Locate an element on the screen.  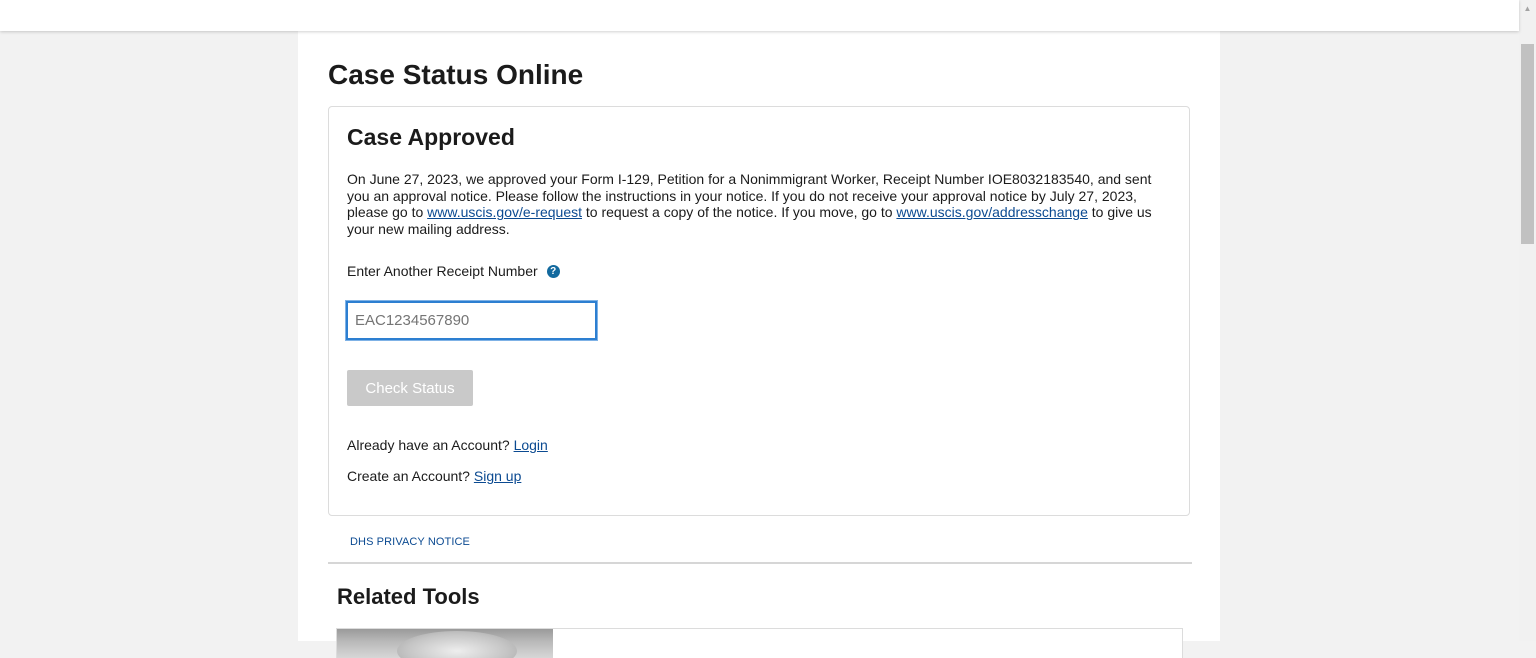
page-title: Case Status Online is located at coordinates (456, 74).